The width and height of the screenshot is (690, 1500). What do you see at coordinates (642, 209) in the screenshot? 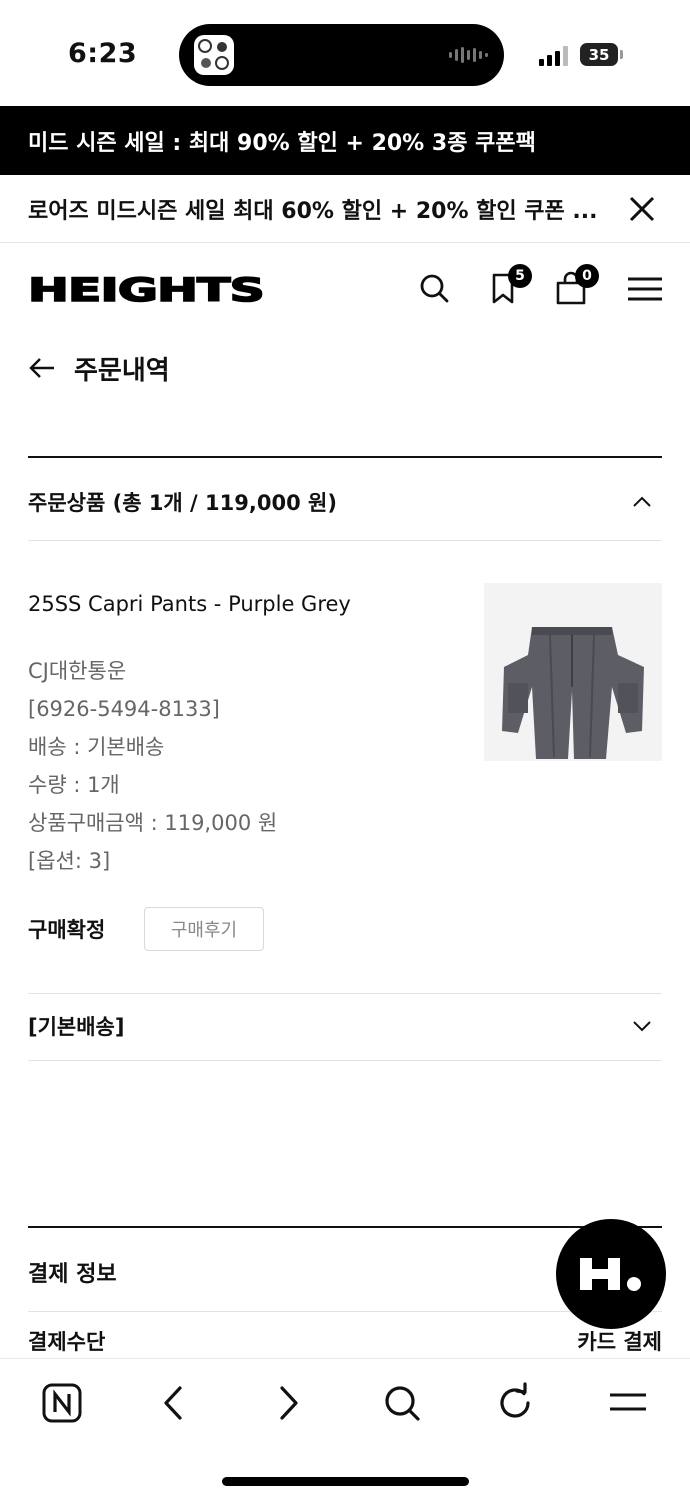
I see `close-icon` at bounding box center [642, 209].